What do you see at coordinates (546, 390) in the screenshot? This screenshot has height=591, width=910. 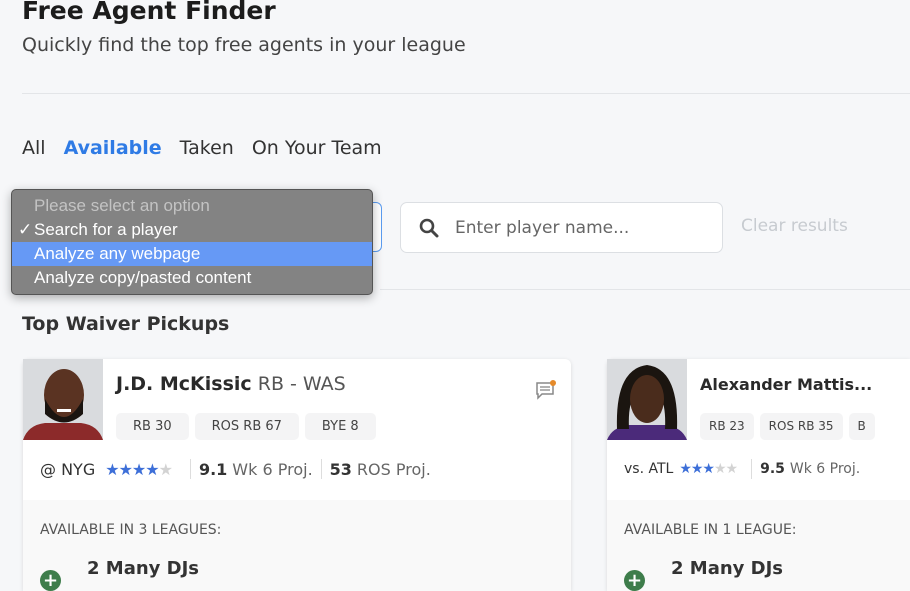 I see `note-icon` at bounding box center [546, 390].